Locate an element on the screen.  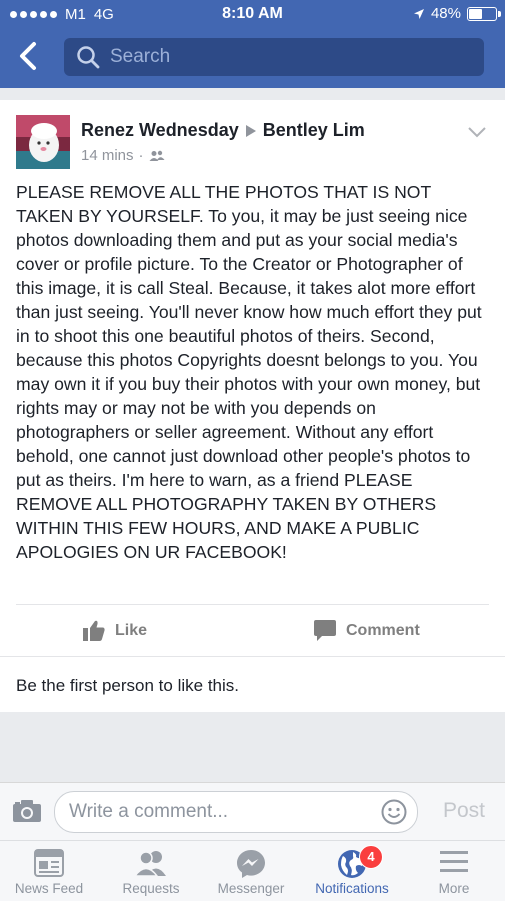
search-bar is located at coordinates (274, 57).